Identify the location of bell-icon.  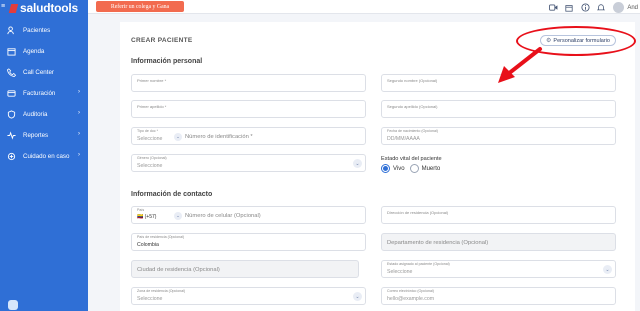
(601, 8).